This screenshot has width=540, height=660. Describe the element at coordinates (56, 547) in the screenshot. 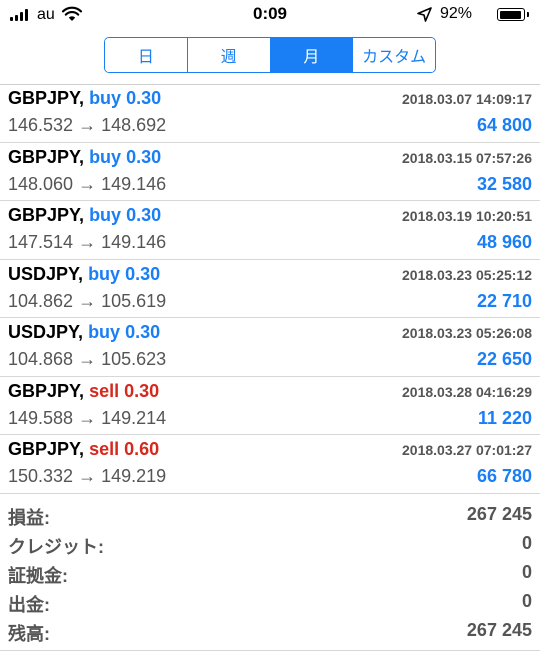

I see `summary-label: クレジット:` at that location.